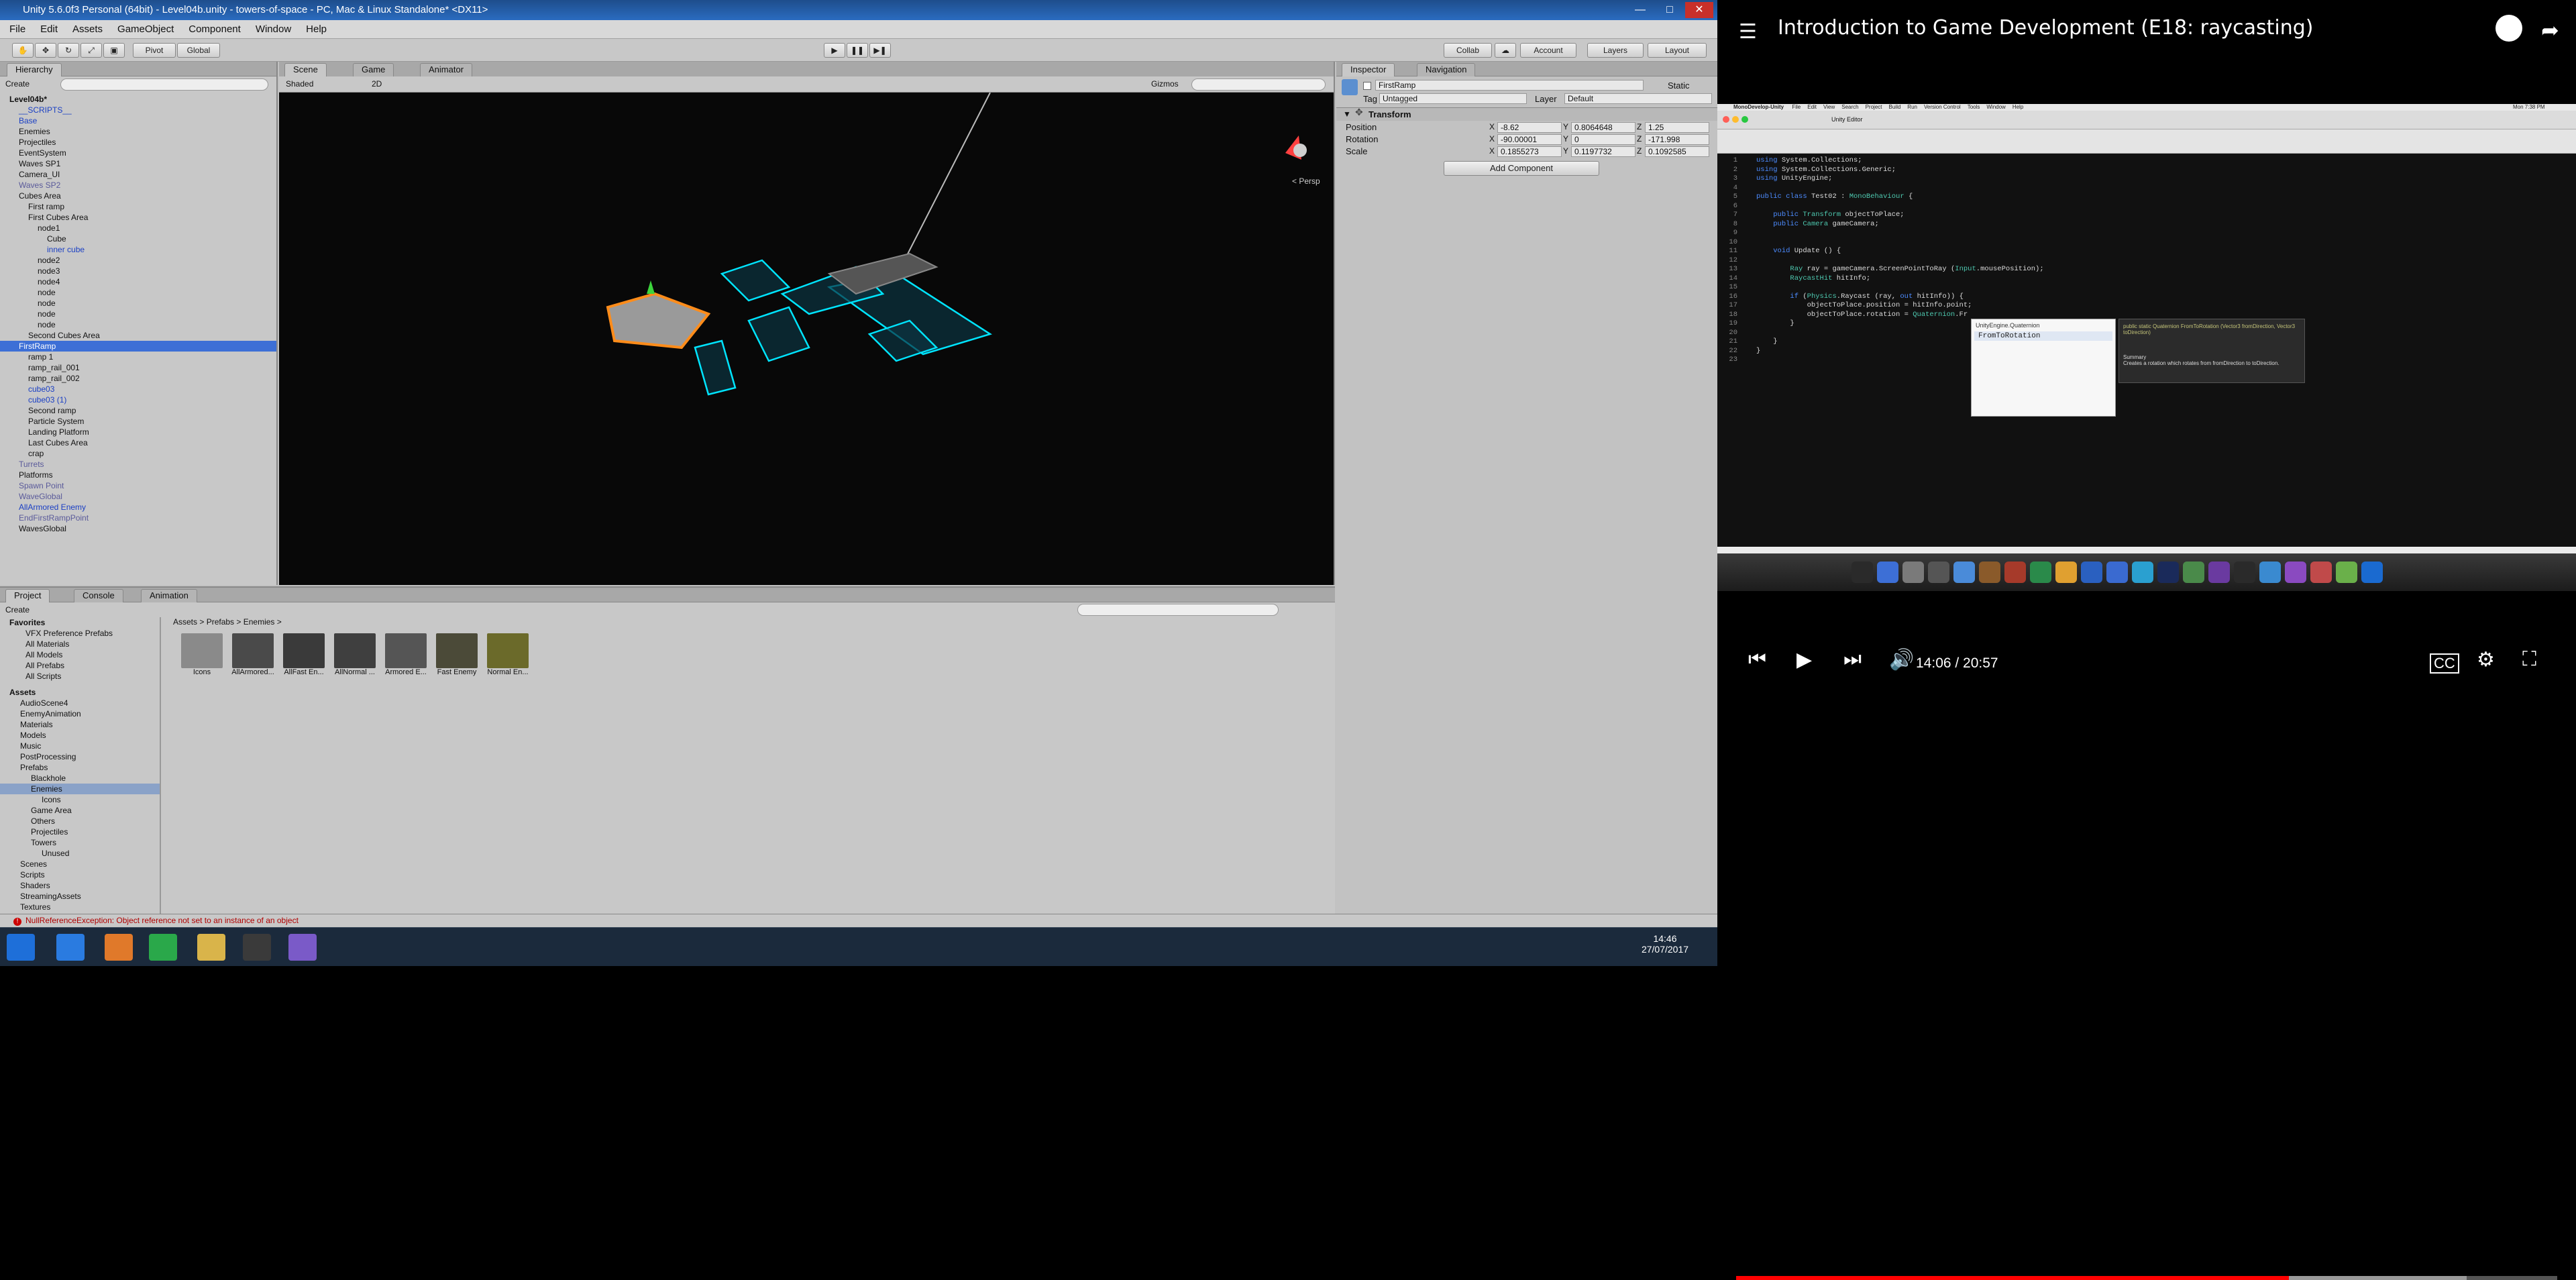  Describe the element at coordinates (138, 228) in the screenshot. I see `hierarchy-item: node1` at that location.